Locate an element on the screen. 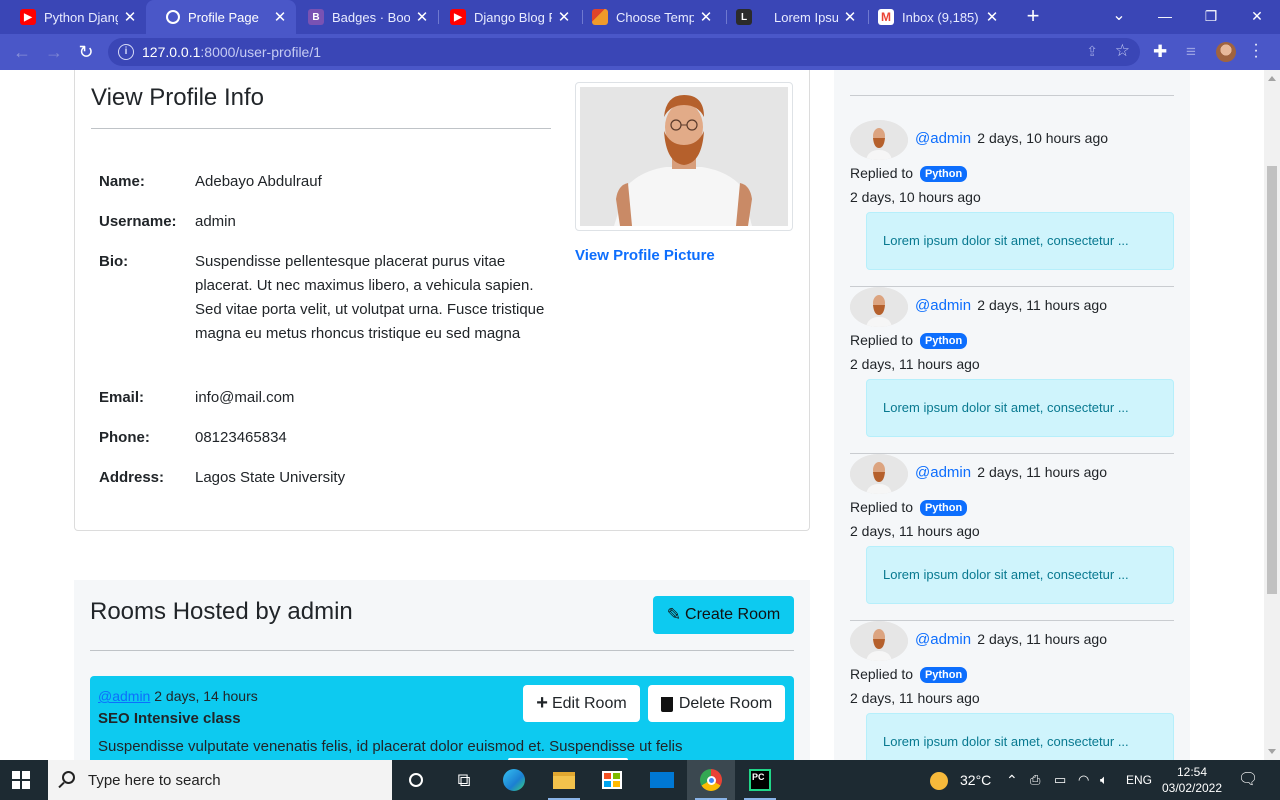  tab-search-icon: ⌄ is located at coordinates (1119, 17).